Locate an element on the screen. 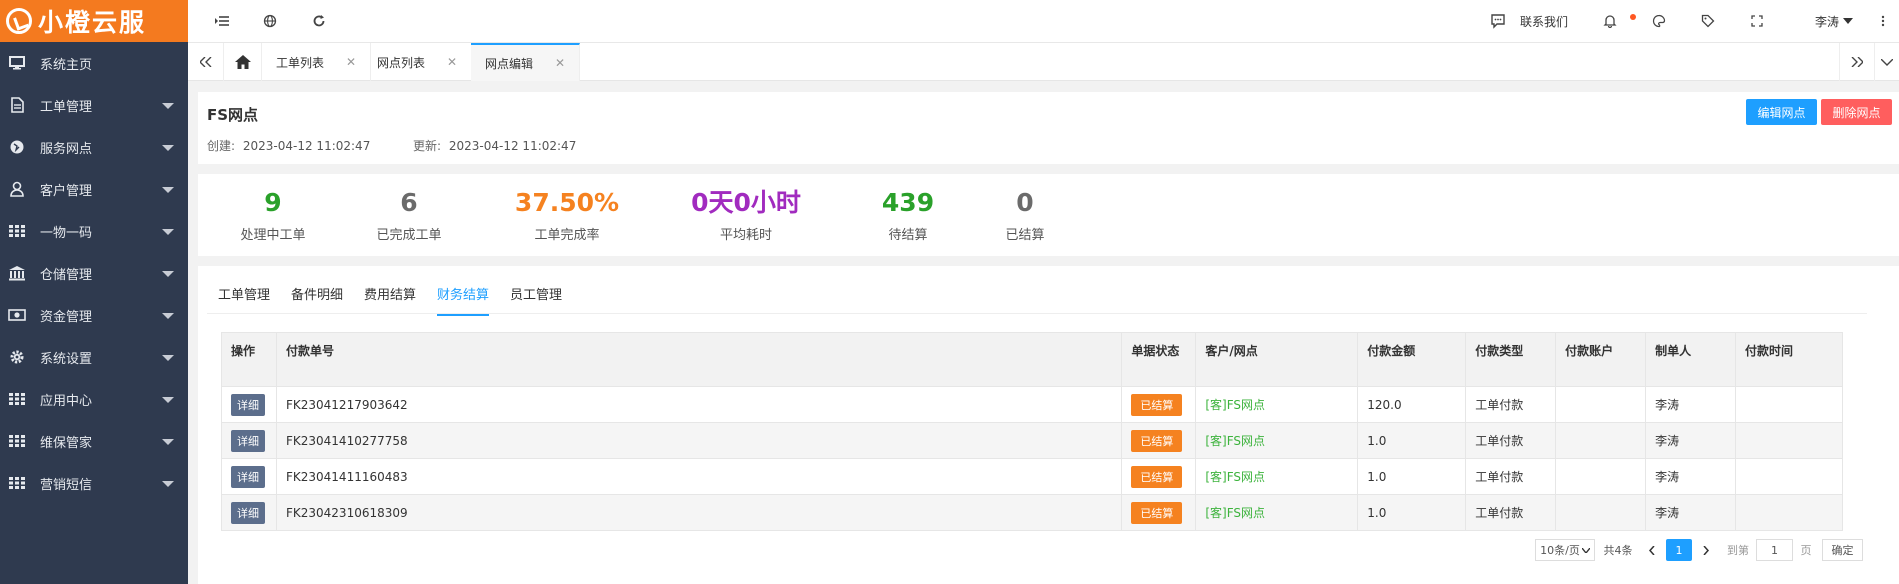 This screenshot has width=1899, height=584. delete-point-button: 删除网点 is located at coordinates (1856, 112).